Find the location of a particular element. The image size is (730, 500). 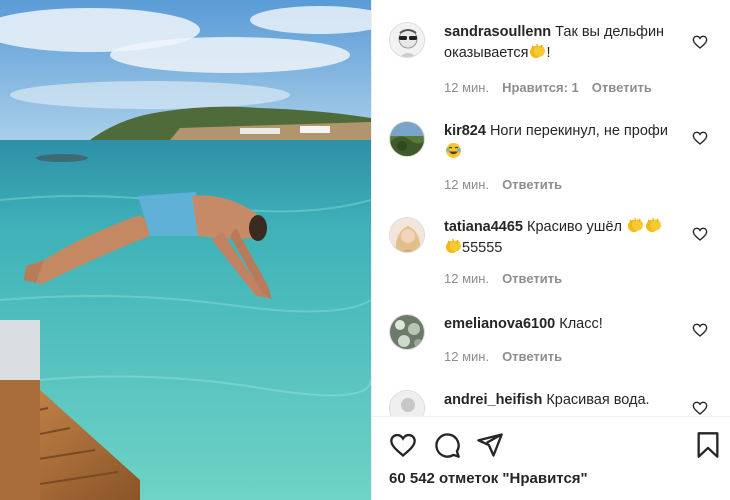

sunglasses-avatar-icon is located at coordinates (407, 40).